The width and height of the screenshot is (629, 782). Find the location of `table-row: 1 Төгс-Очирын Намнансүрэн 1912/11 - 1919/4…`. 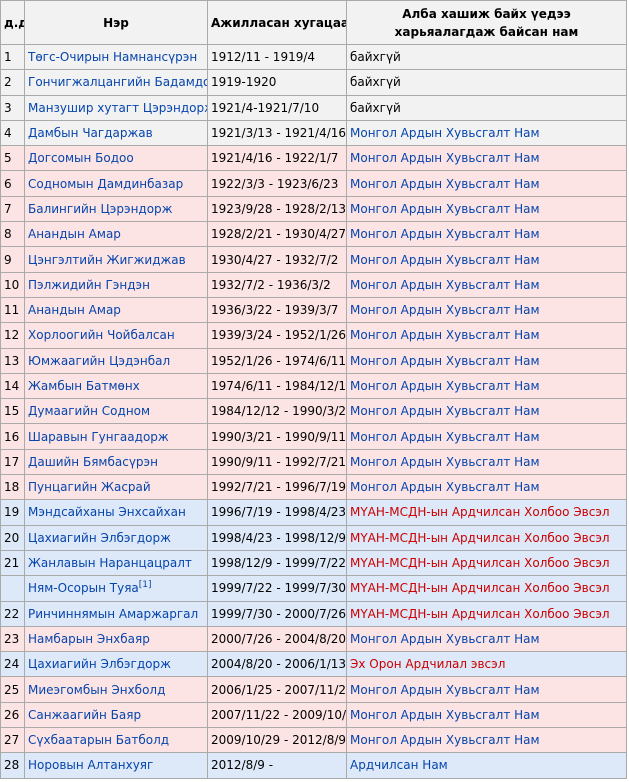

table-row: 1 Төгс-Очирын Намнансүрэн 1912/11 - 1919/4… is located at coordinates (313, 57).